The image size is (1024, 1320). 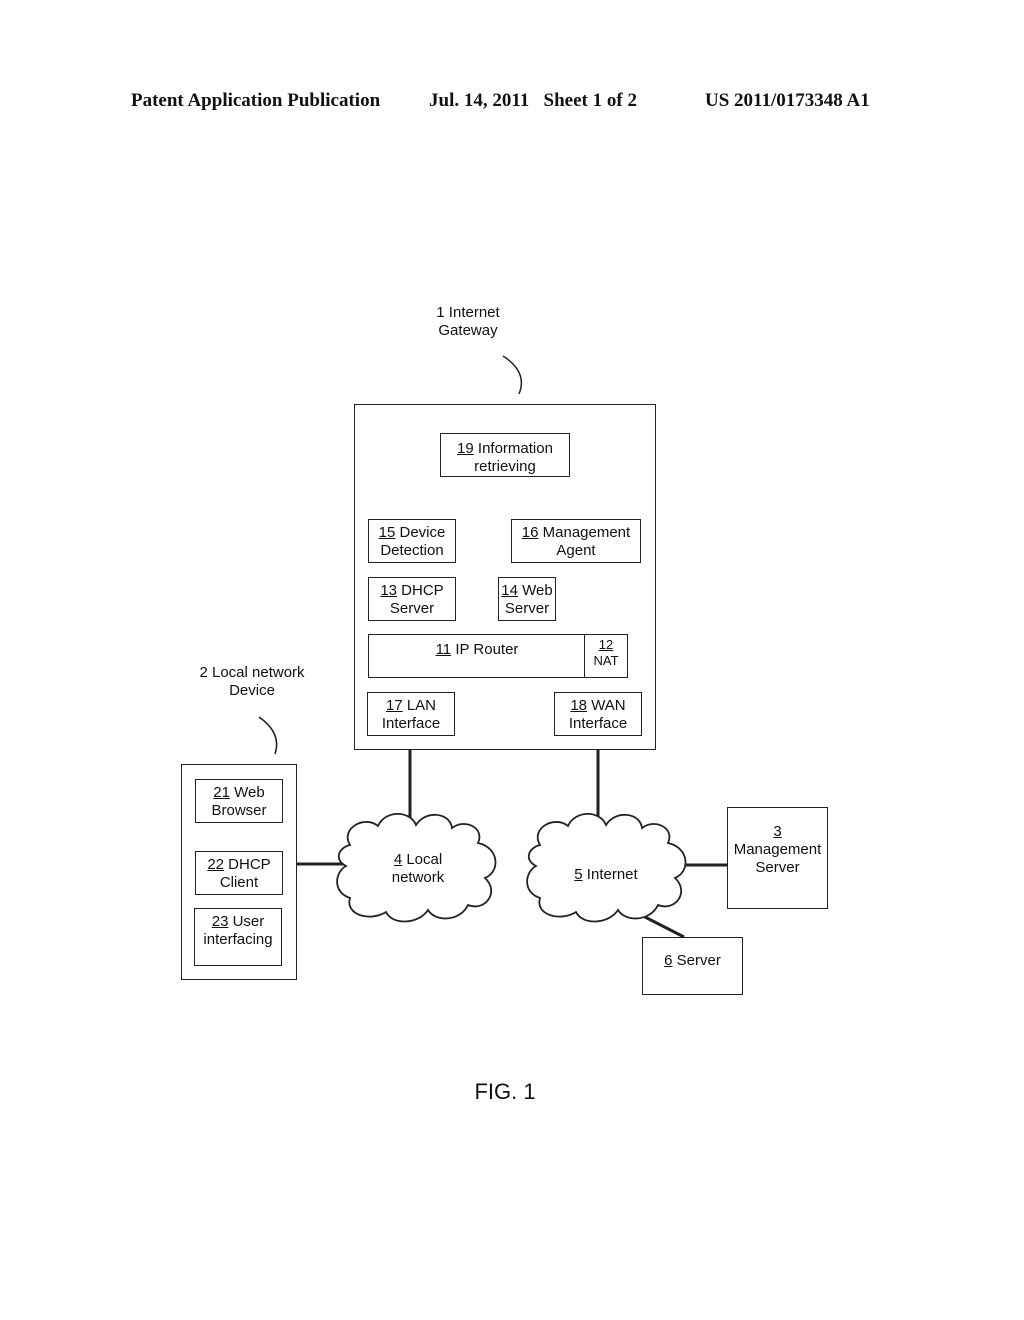 What do you see at coordinates (268, 735) in the screenshot?
I see `device-leader-arc` at bounding box center [268, 735].